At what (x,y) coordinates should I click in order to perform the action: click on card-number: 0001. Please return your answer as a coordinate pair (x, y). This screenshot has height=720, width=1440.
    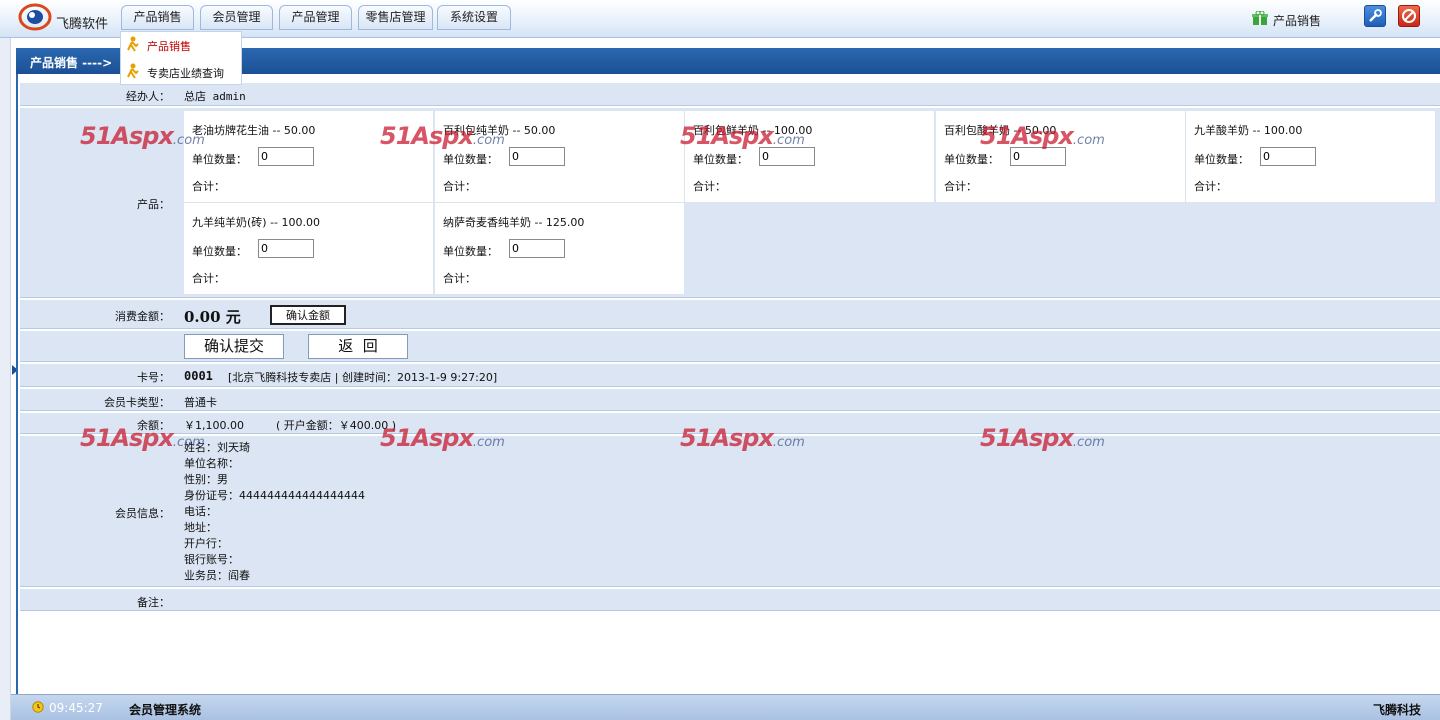
    Looking at the image, I should click on (198, 376).